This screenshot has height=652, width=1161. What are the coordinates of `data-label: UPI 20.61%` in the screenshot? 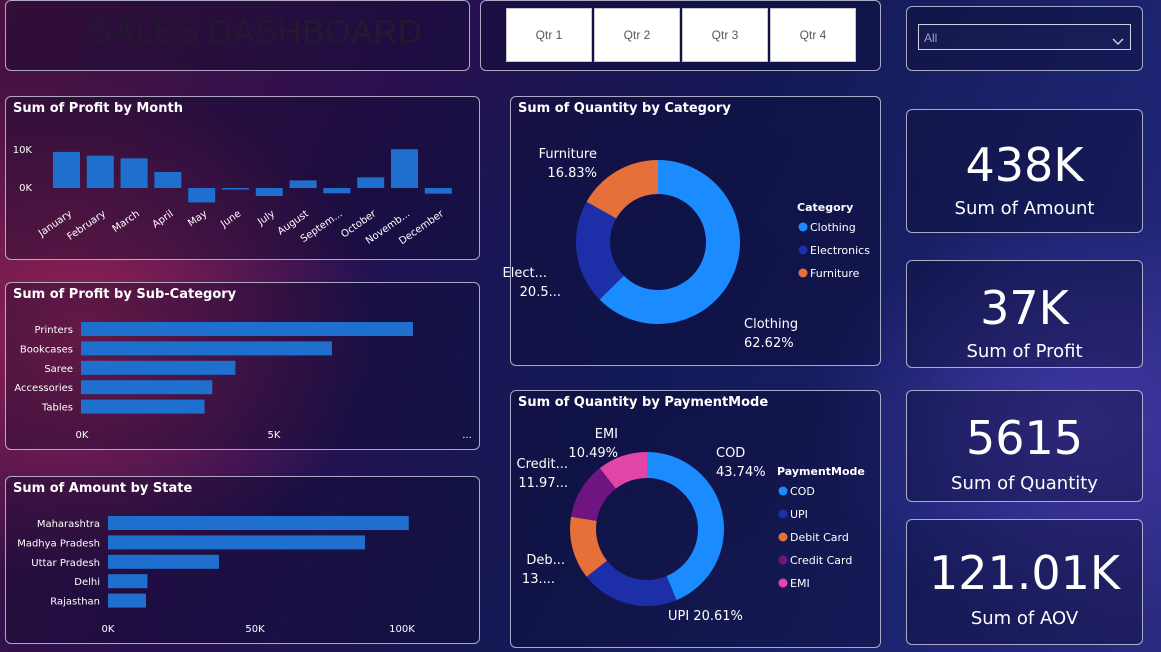 It's located at (705, 616).